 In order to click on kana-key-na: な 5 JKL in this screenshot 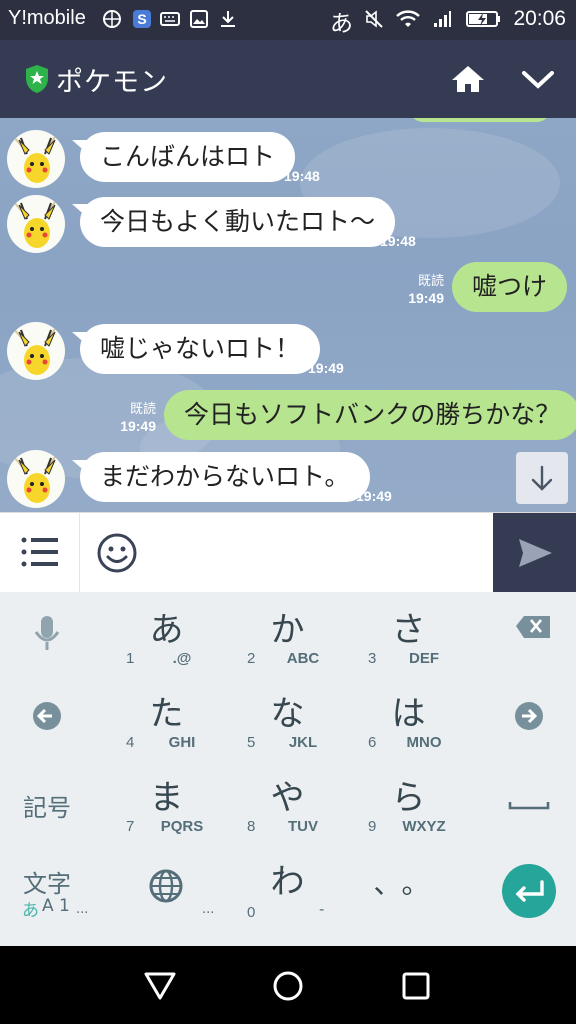, I will do `click(287, 718)`.